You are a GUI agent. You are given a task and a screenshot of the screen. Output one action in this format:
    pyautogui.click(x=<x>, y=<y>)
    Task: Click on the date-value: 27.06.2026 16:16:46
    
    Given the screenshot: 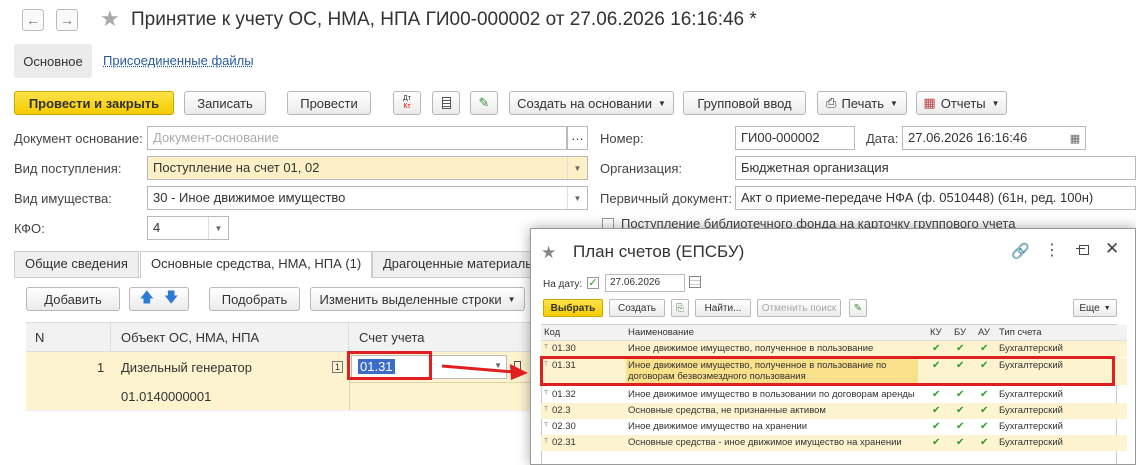 What is the action you would take?
    pyautogui.click(x=968, y=137)
    